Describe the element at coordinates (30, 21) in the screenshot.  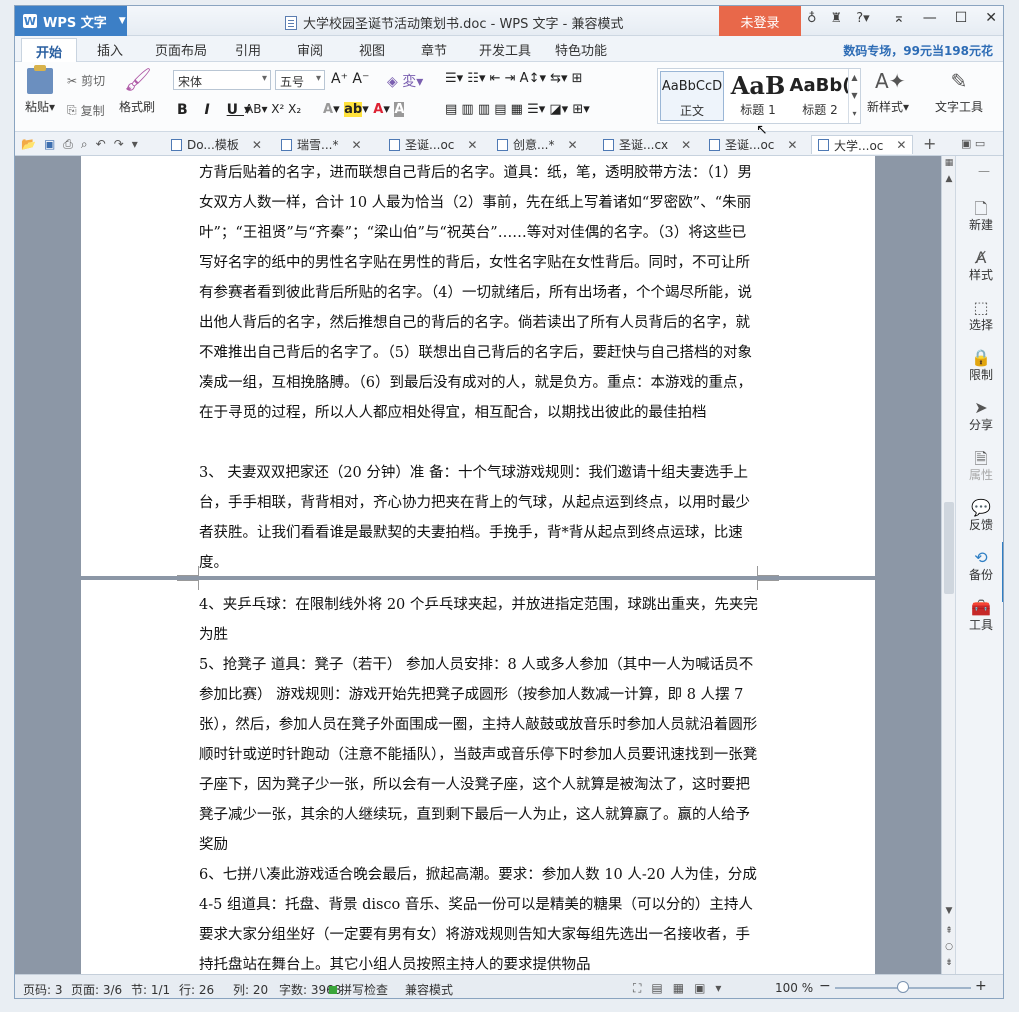
I see `wps-logo-icon: W` at that location.